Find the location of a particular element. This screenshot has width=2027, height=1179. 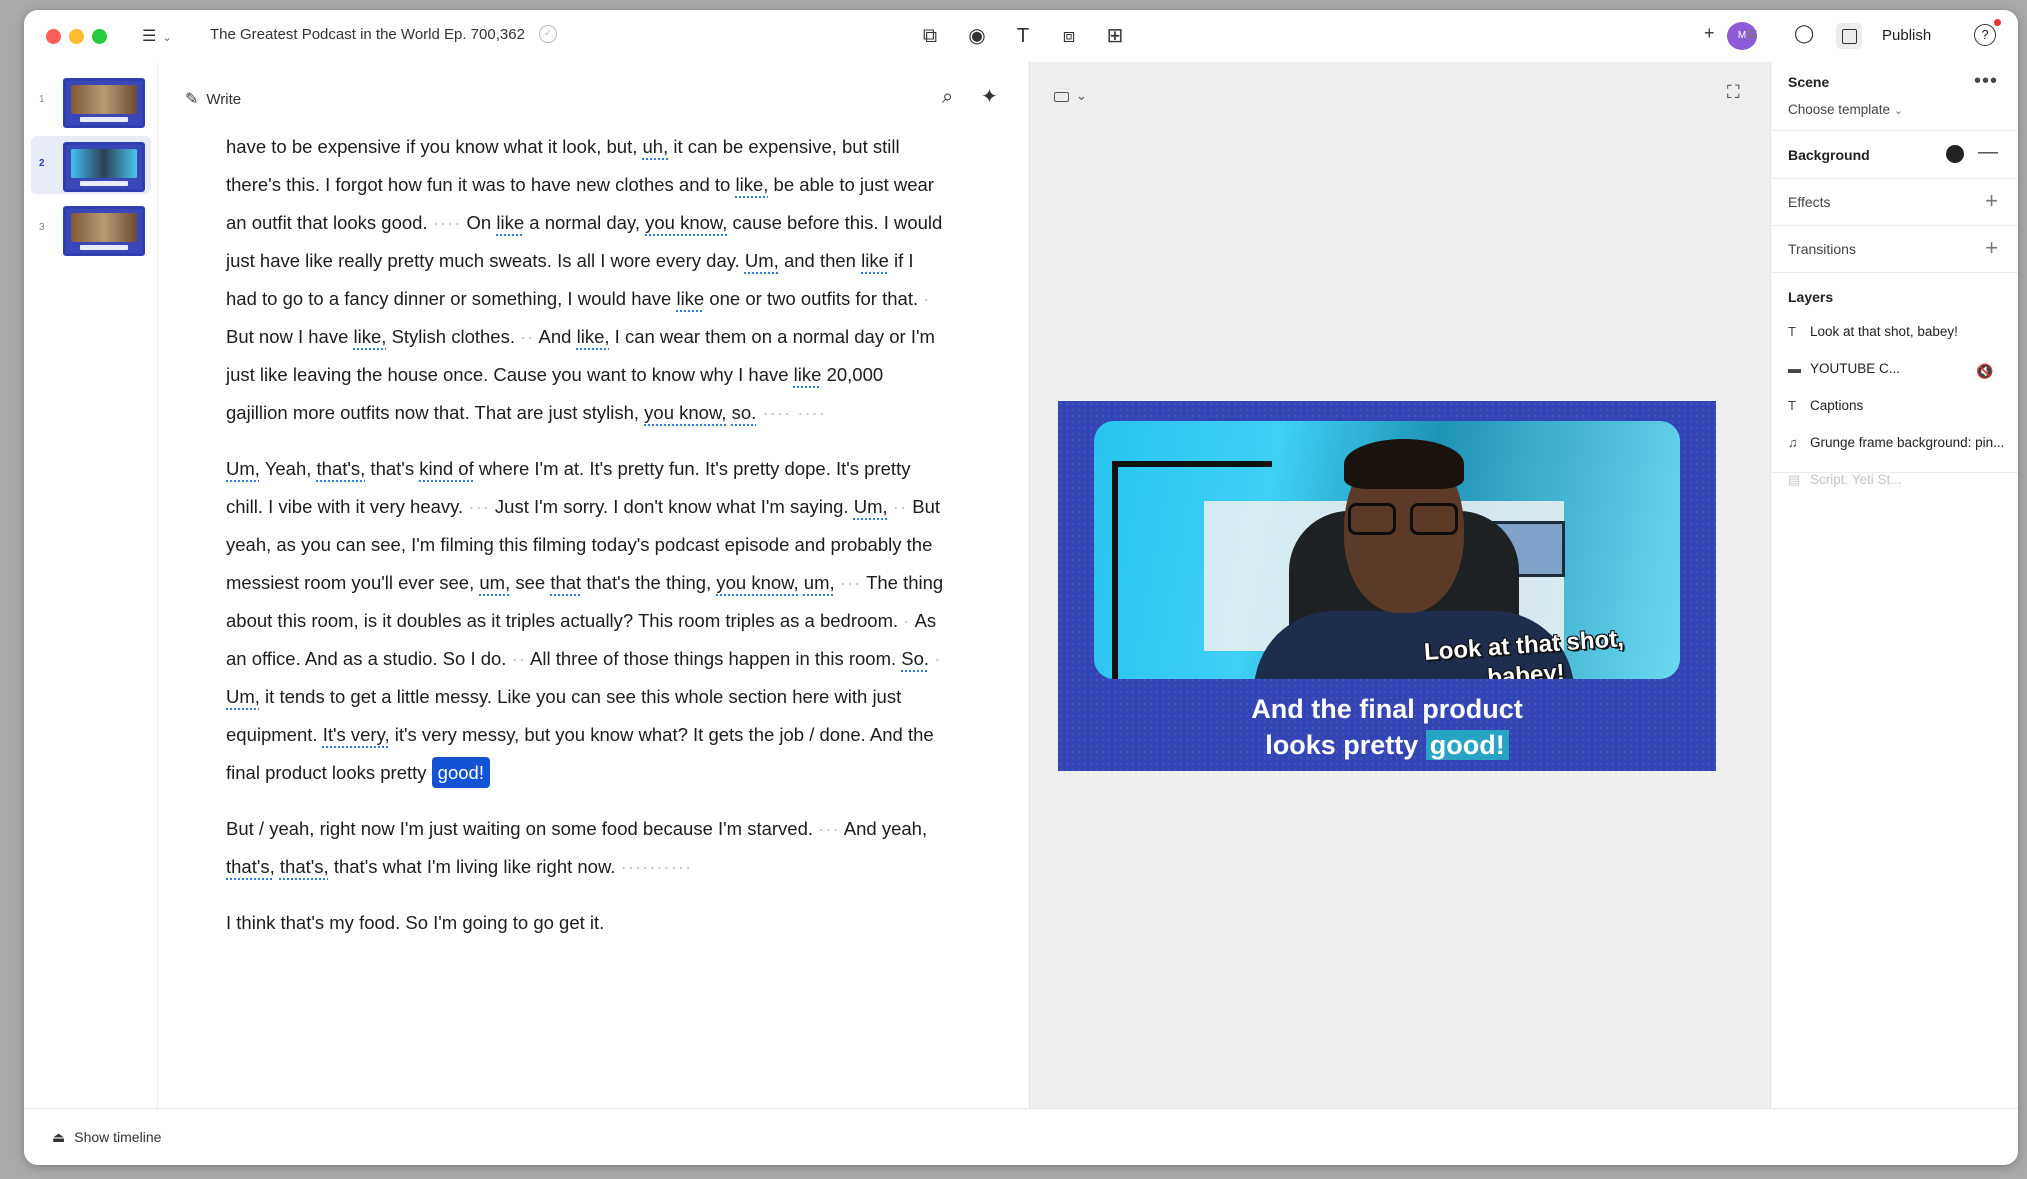

pause-marker: ···· ···· is located at coordinates (791, 412).